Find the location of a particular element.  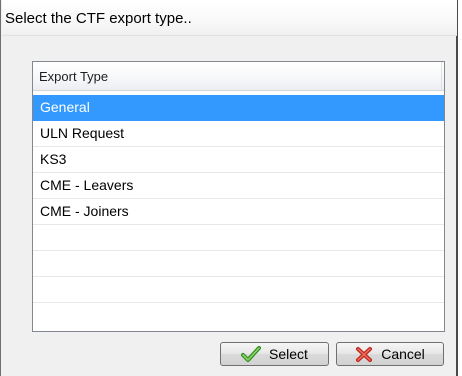

dialog-title: Select the CTF export type.. is located at coordinates (98, 18).